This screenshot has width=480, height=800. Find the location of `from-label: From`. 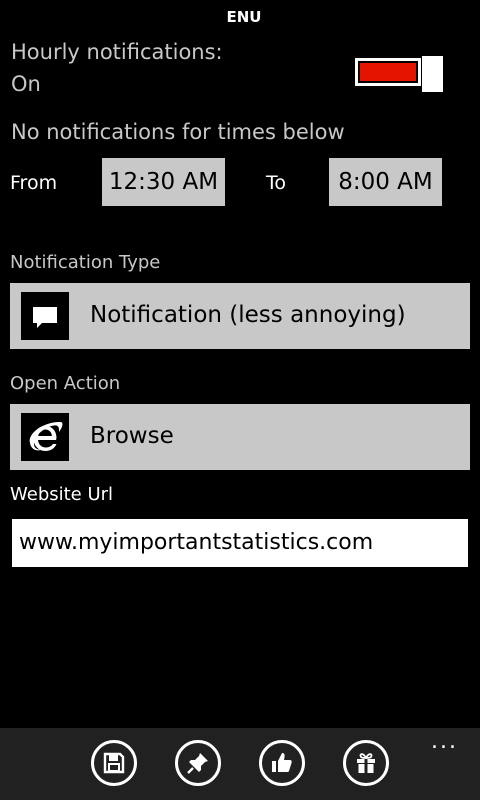

from-label: From is located at coordinates (34, 183).